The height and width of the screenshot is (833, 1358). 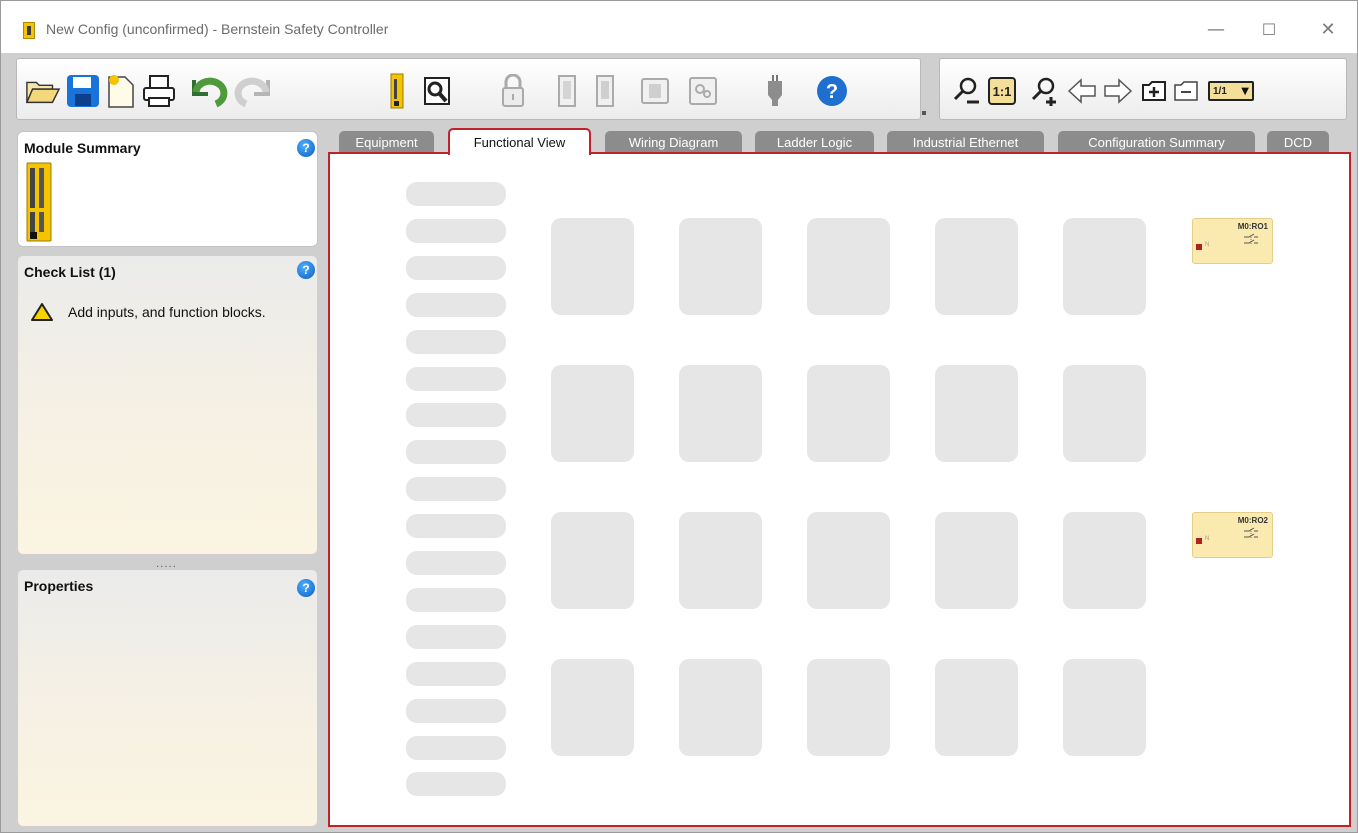 I want to click on output-block-ro1: M0:RO1 N, so click(x=1232, y=241).